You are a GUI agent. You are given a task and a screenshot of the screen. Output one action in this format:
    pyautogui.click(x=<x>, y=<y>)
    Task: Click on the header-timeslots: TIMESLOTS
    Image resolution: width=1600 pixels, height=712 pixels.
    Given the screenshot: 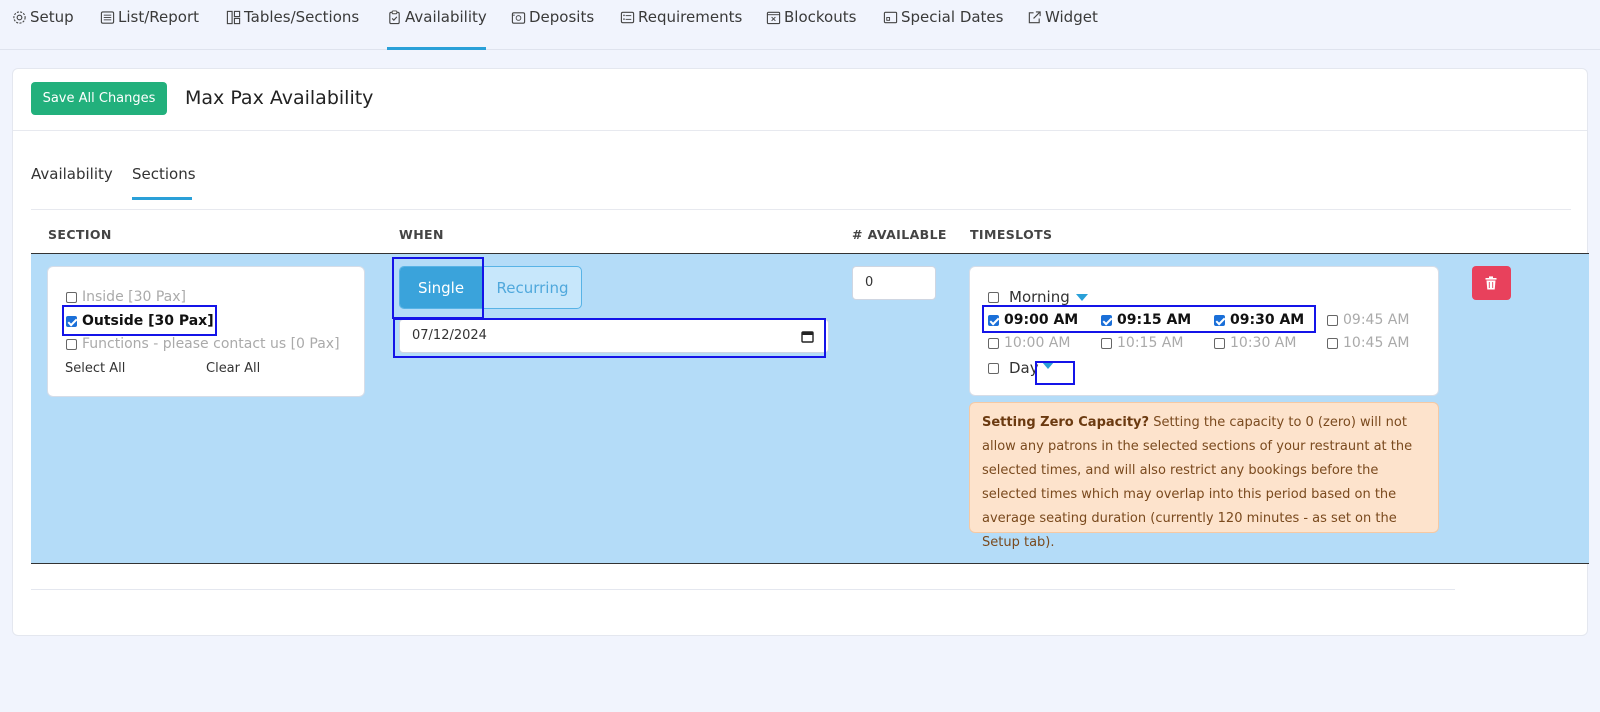 What is the action you would take?
    pyautogui.click(x=1011, y=234)
    